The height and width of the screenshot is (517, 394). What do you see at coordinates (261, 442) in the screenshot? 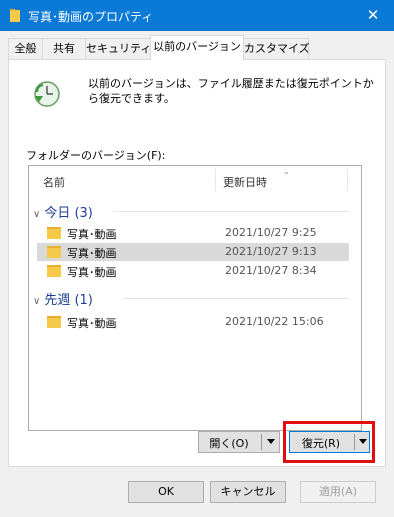
I see `split-separator` at bounding box center [261, 442].